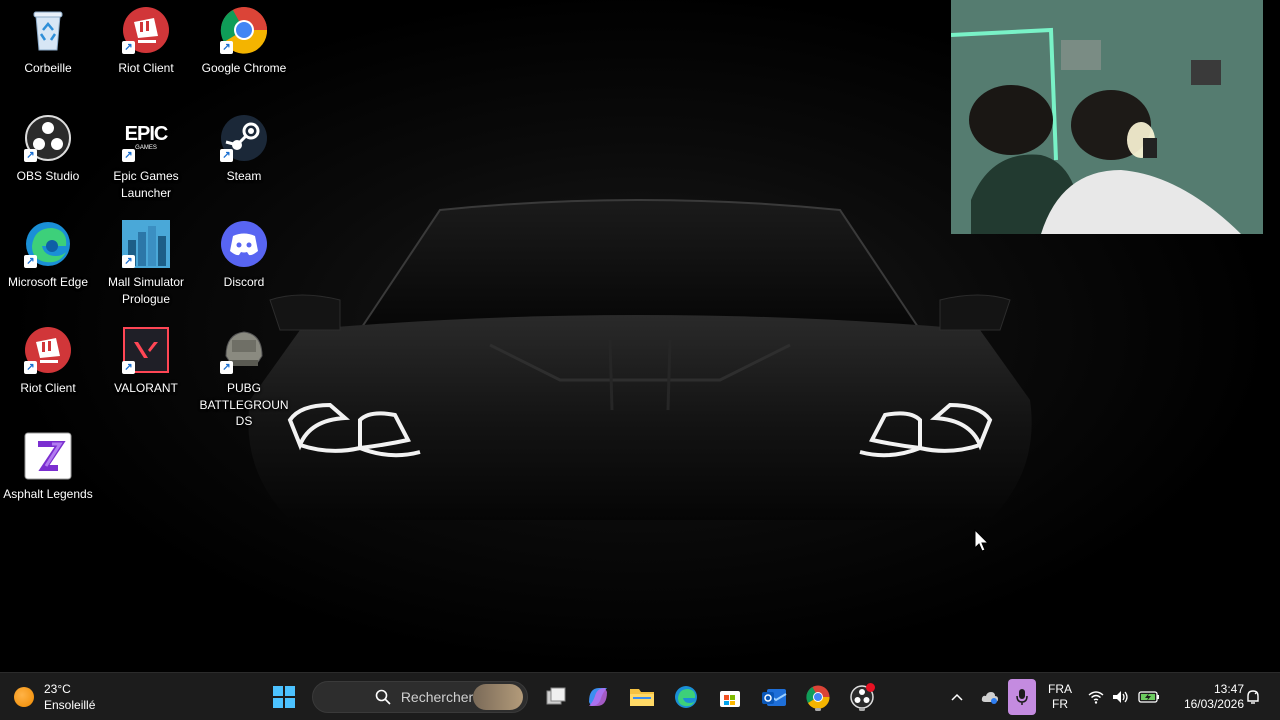 This screenshot has height=720, width=1280. Describe the element at coordinates (146, 184) in the screenshot. I see `desktop-icon-label: Epic Games Launcher` at that location.